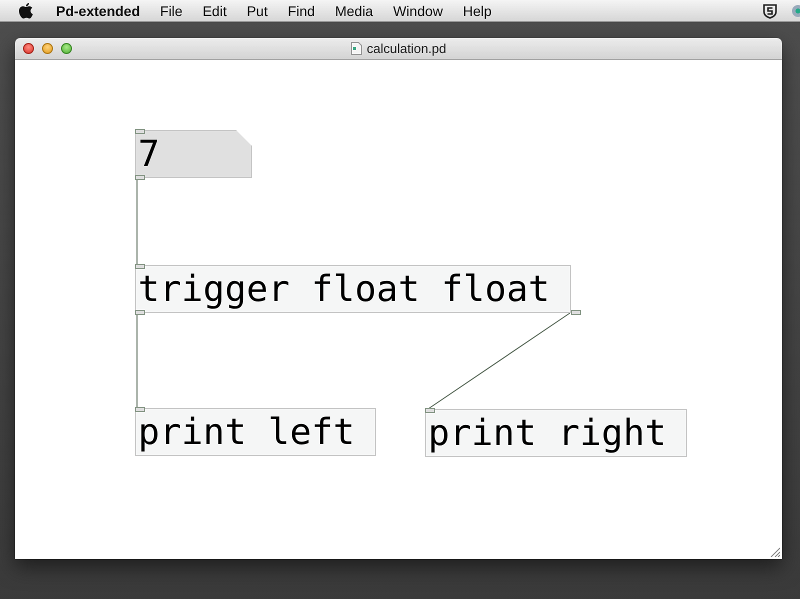 Image resolution: width=800 pixels, height=599 pixels. Describe the element at coordinates (171, 10) in the screenshot. I see `menu-item: File` at that location.